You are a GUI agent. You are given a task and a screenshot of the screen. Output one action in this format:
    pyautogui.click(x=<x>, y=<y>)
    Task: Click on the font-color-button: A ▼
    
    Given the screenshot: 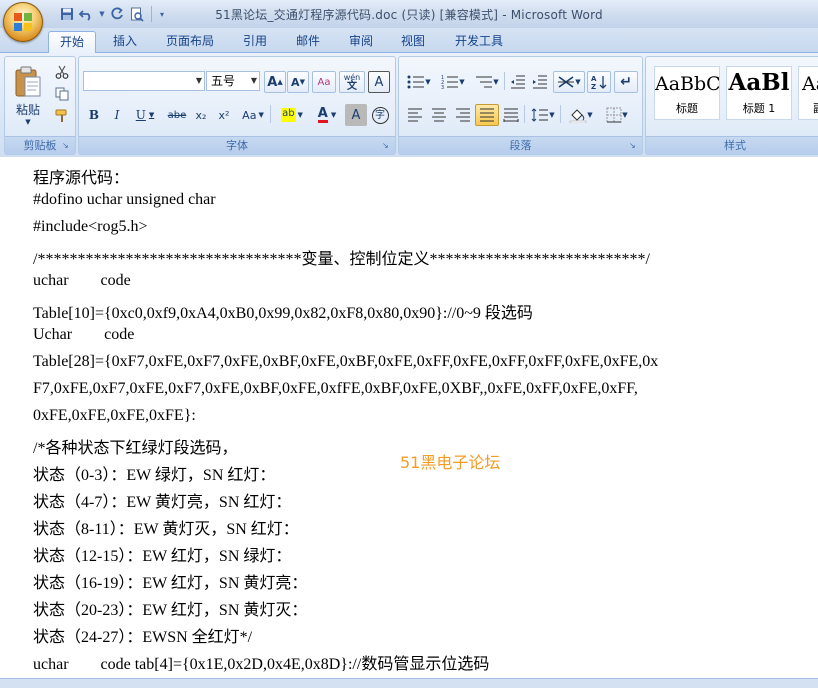 What is the action you would take?
    pyautogui.click(x=327, y=115)
    